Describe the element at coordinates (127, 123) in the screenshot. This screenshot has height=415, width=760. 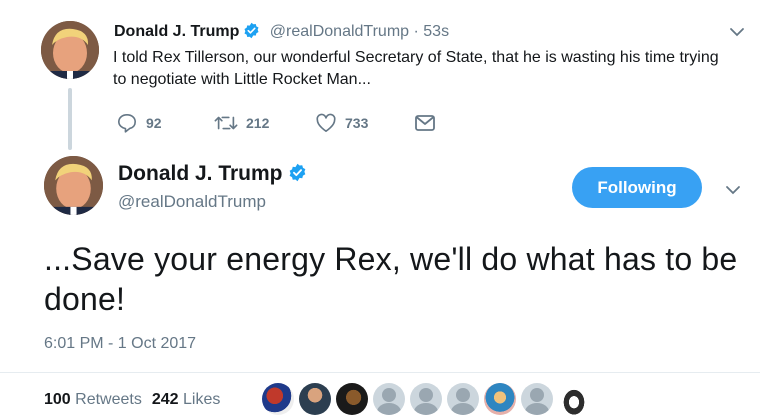
I see `reply-icon` at that location.